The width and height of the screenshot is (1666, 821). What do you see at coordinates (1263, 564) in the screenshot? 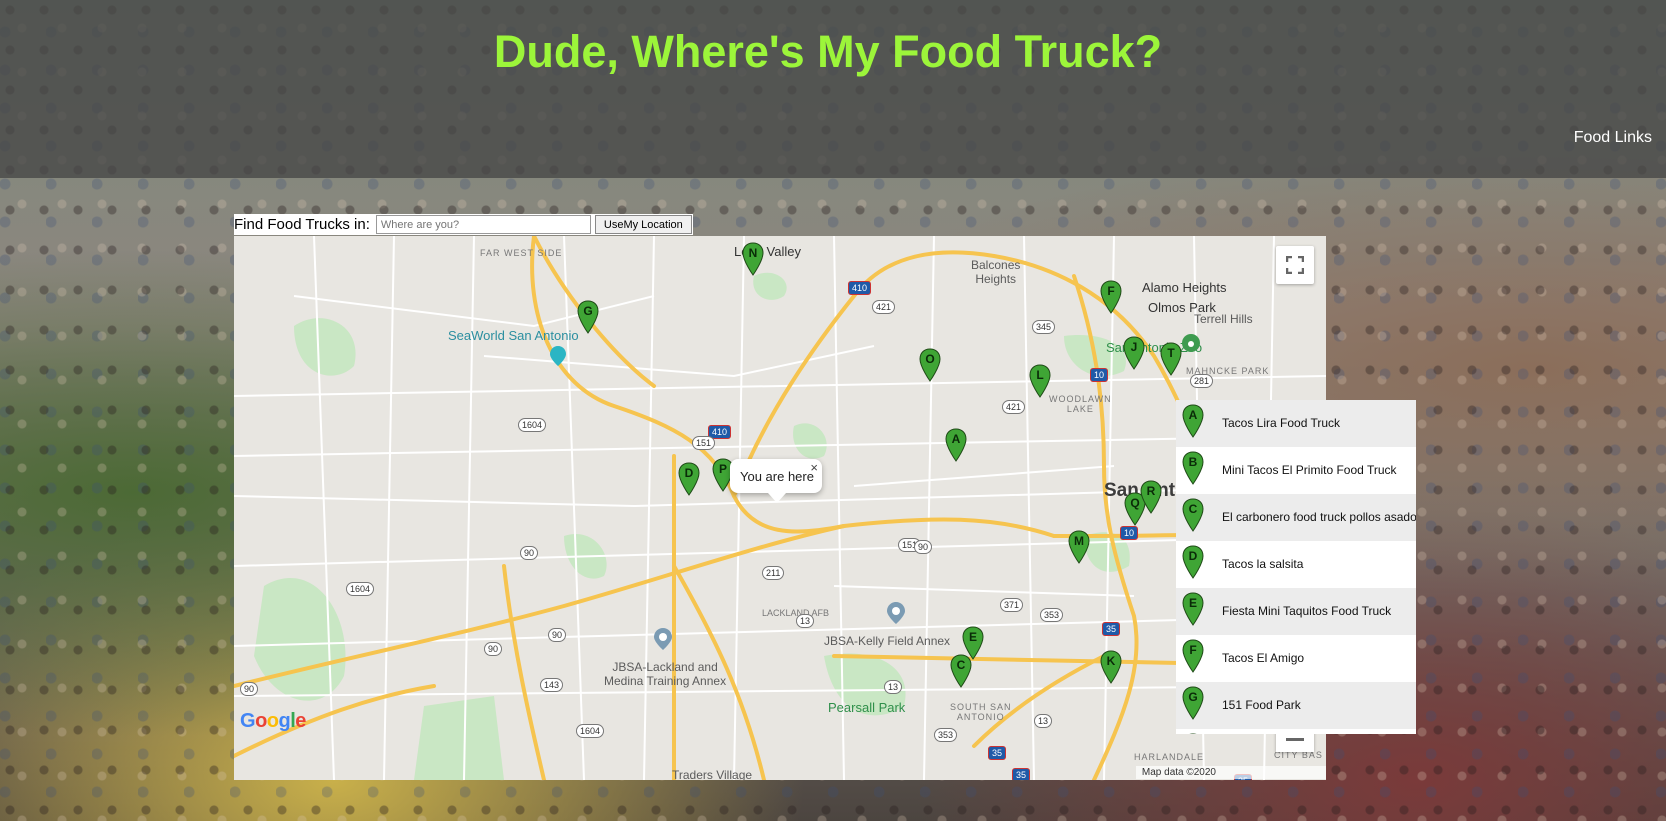
I see `list-item-name: Tacos la salsita` at bounding box center [1263, 564].